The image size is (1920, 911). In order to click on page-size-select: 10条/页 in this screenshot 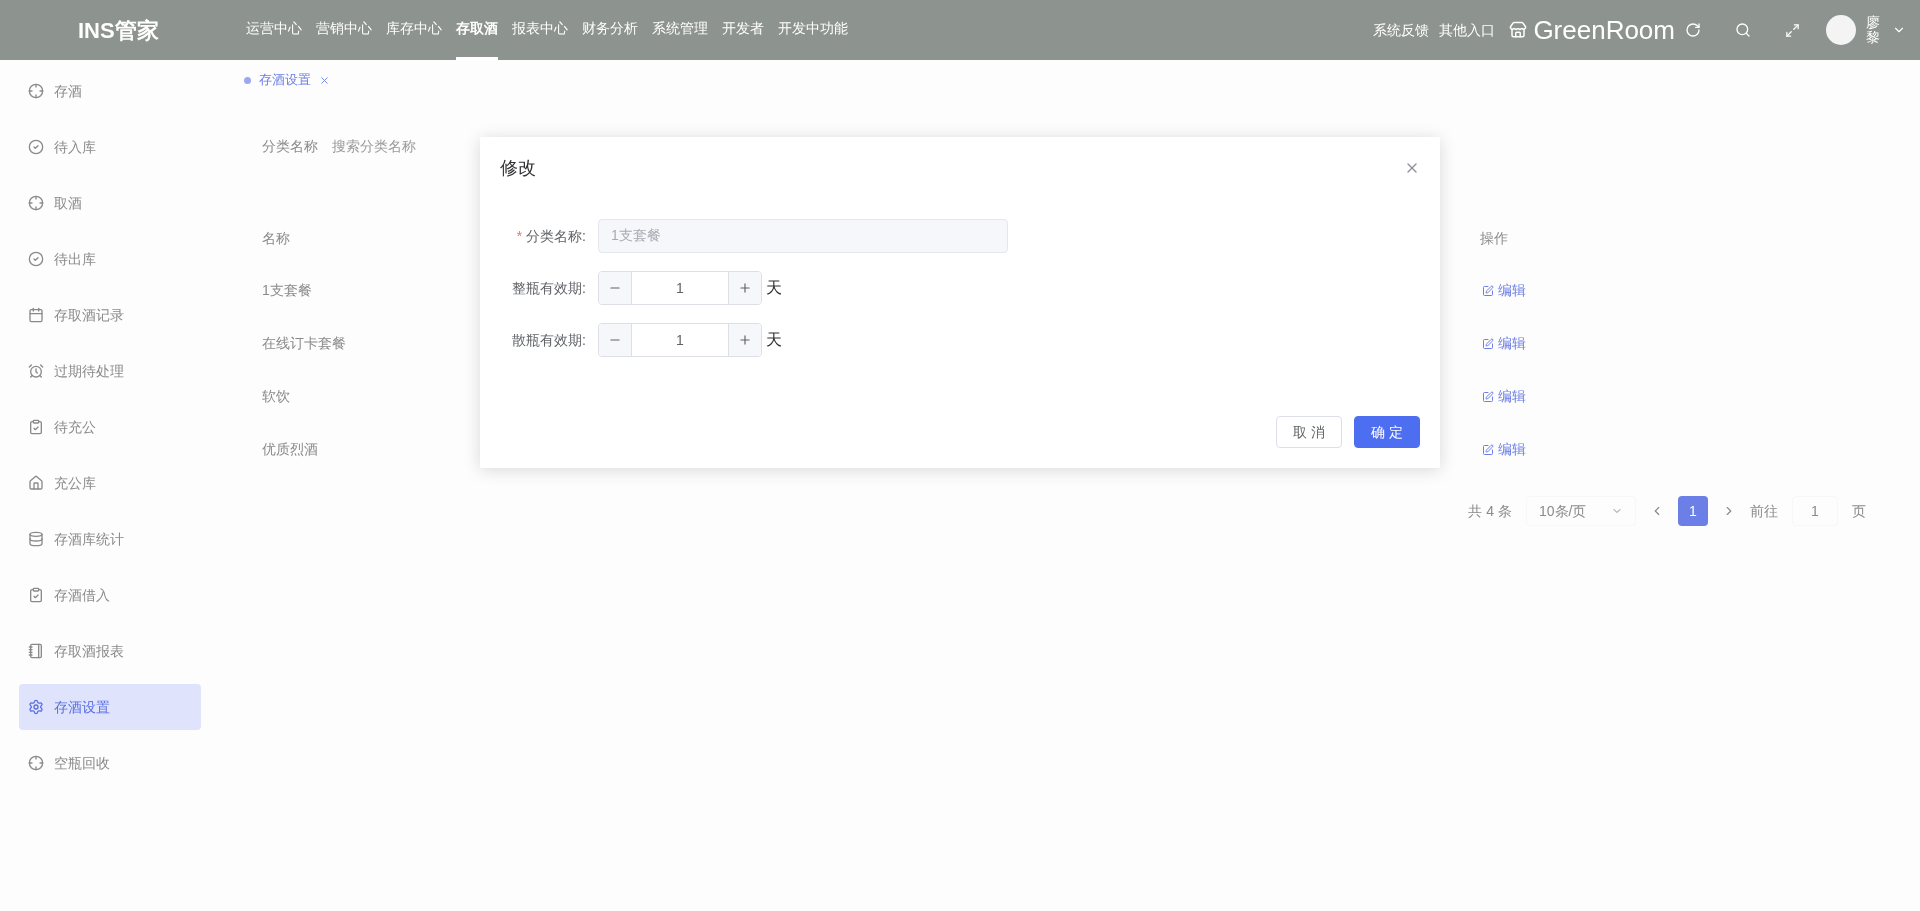, I will do `click(1581, 511)`.